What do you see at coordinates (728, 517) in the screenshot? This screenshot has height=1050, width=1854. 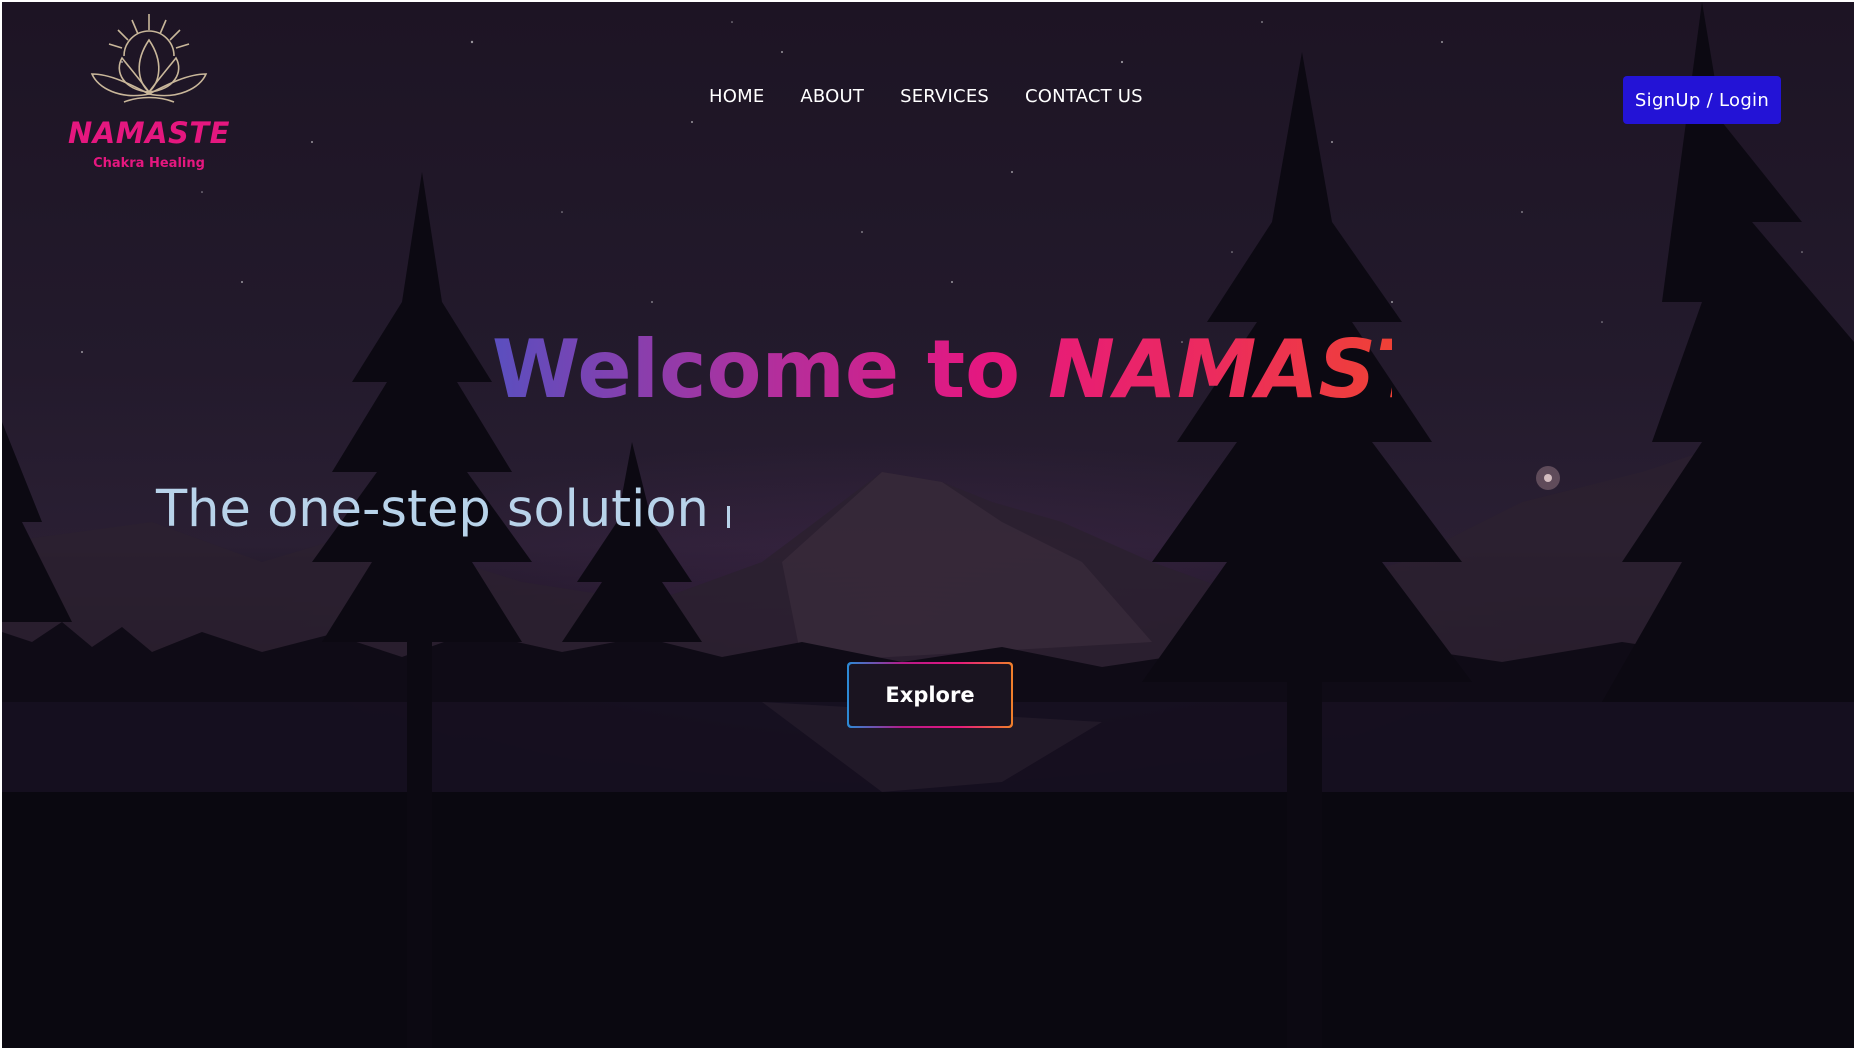 I see `typing-cursor` at bounding box center [728, 517].